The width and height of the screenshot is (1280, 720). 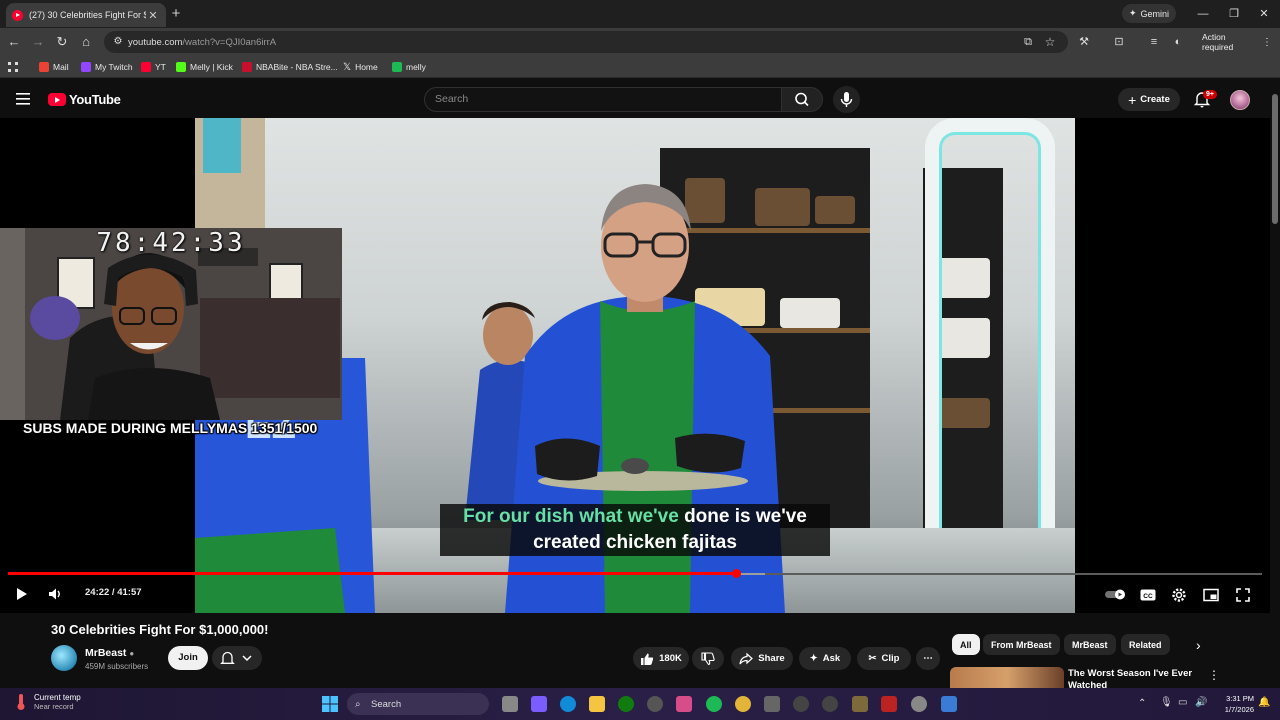 What do you see at coordinates (1149, 13) in the screenshot?
I see `gemini-button: ✦ Gemini` at bounding box center [1149, 13].